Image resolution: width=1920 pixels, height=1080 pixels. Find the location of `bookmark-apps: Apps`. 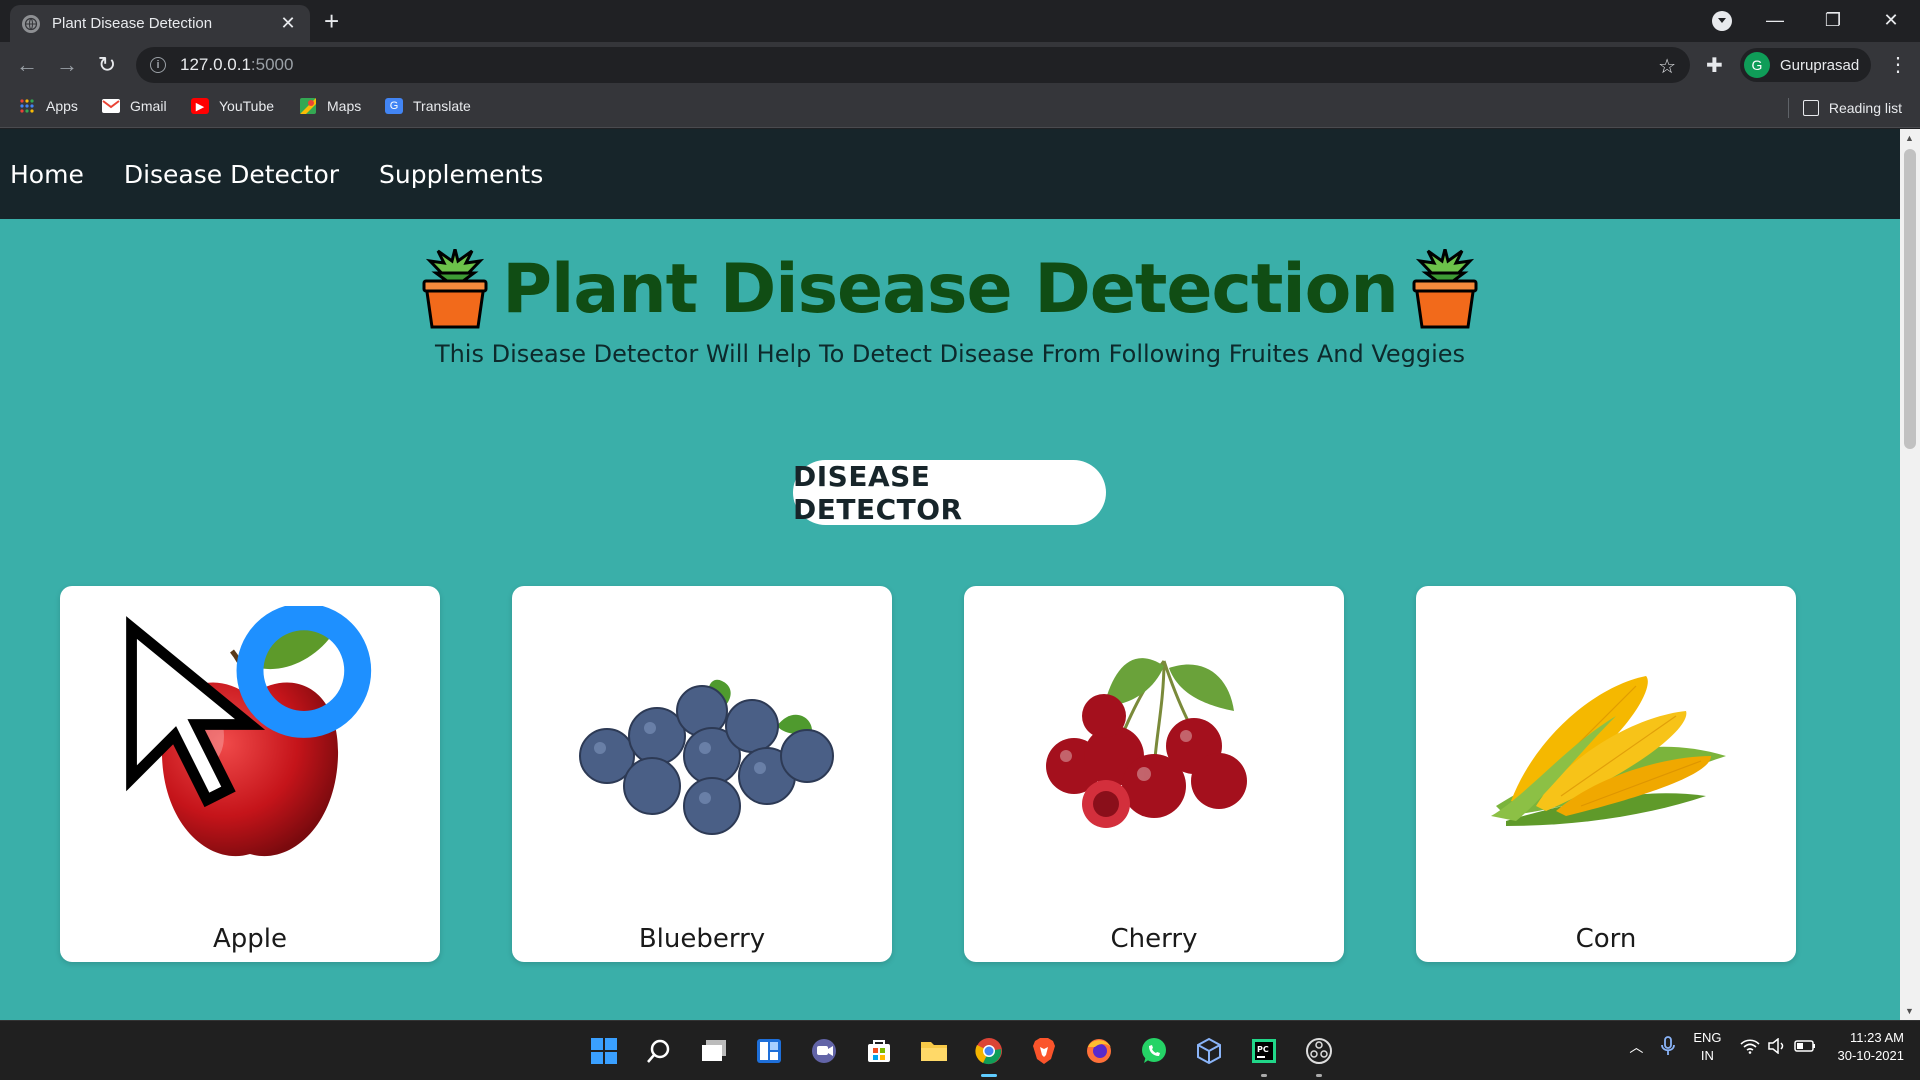

bookmark-apps: Apps is located at coordinates (48, 106).